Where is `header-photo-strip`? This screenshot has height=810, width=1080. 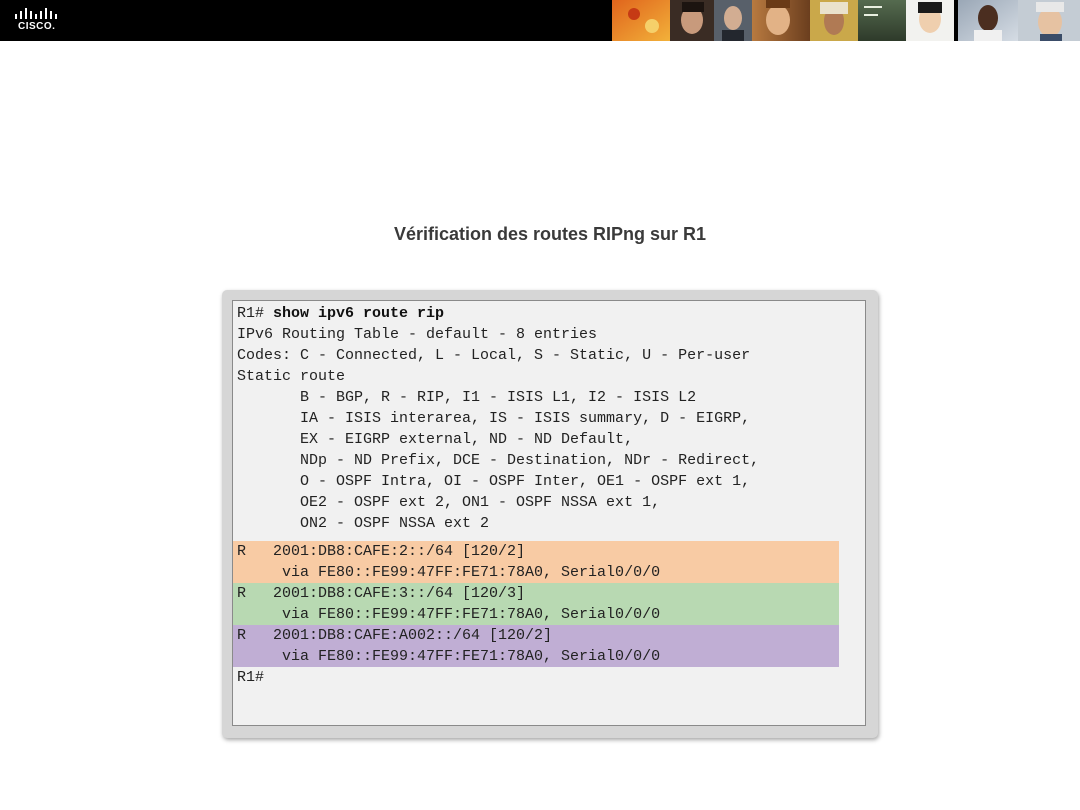 header-photo-strip is located at coordinates (846, 20).